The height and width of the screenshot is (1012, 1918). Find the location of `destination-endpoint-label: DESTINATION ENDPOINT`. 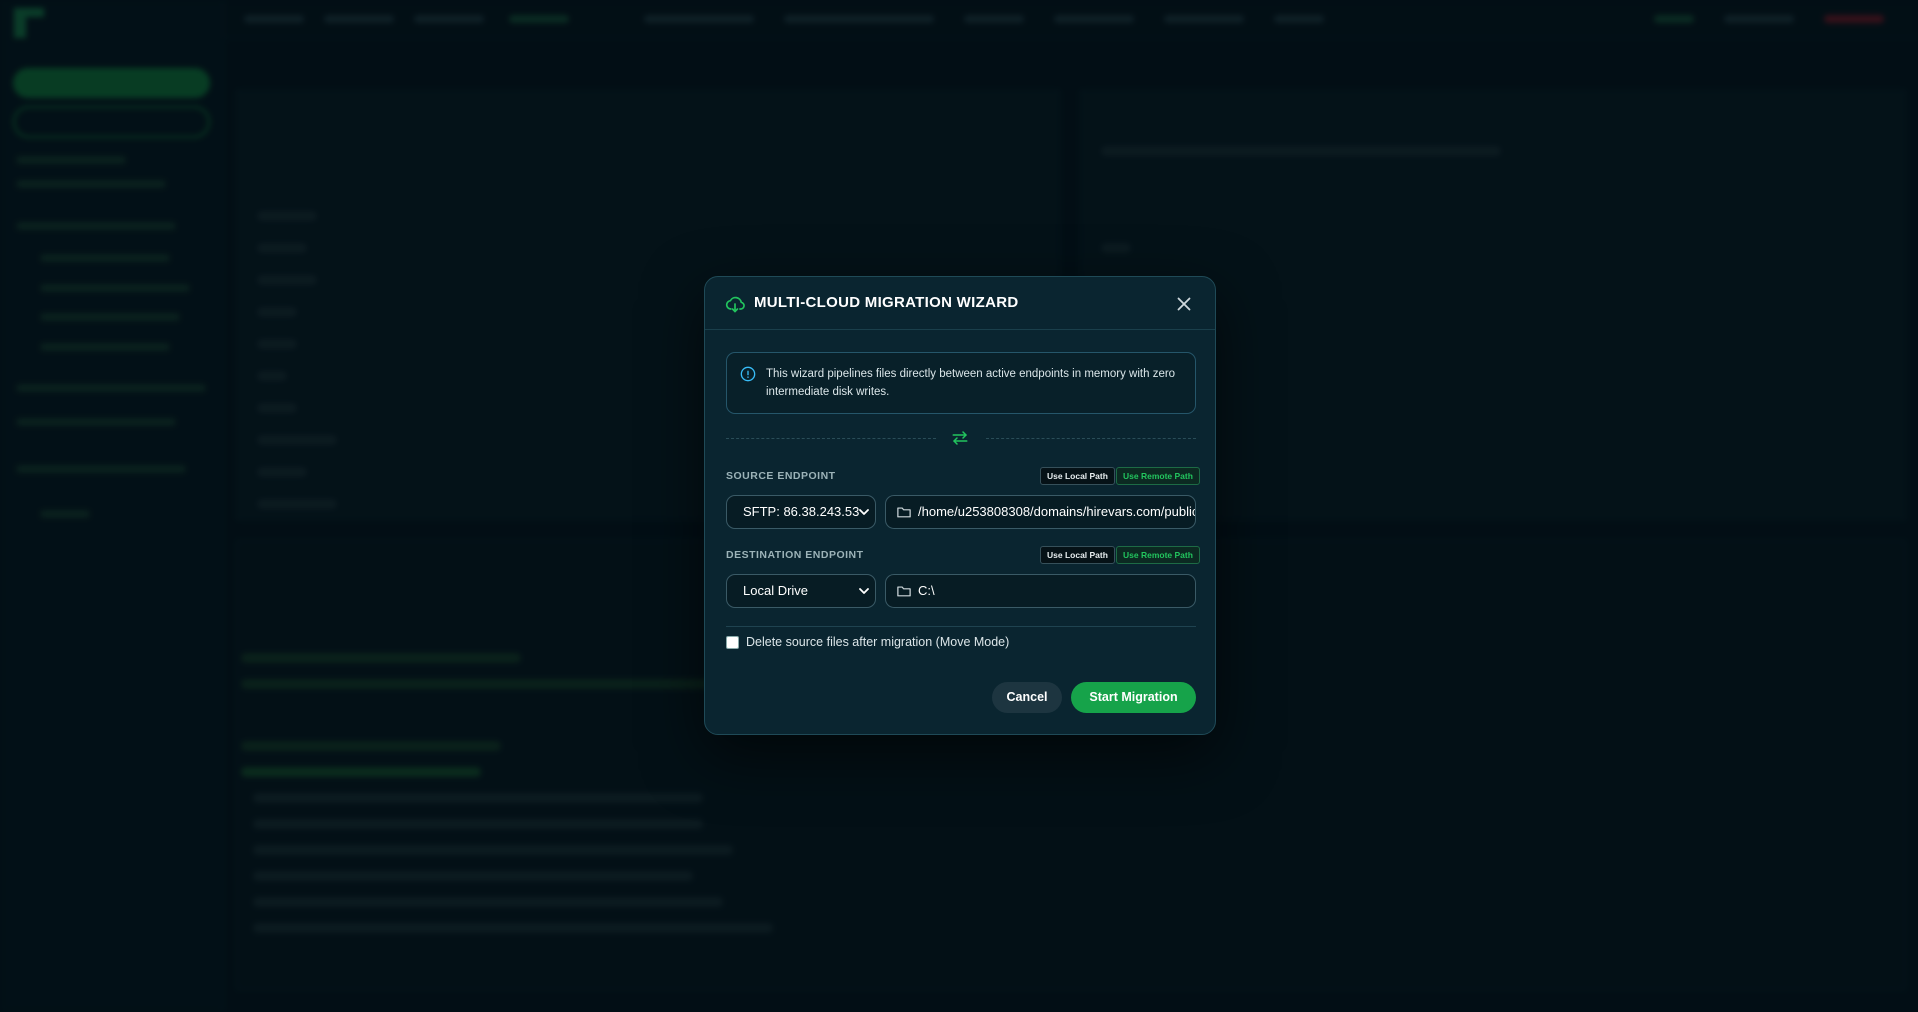

destination-endpoint-label: DESTINATION ENDPOINT is located at coordinates (795, 555).